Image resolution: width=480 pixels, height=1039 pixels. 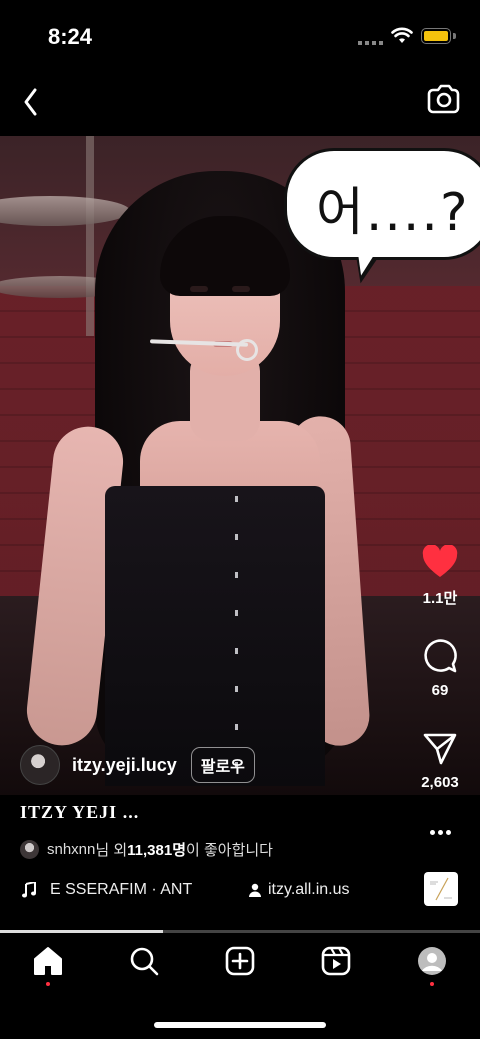 I want to click on home-icon, so click(x=48, y=961).